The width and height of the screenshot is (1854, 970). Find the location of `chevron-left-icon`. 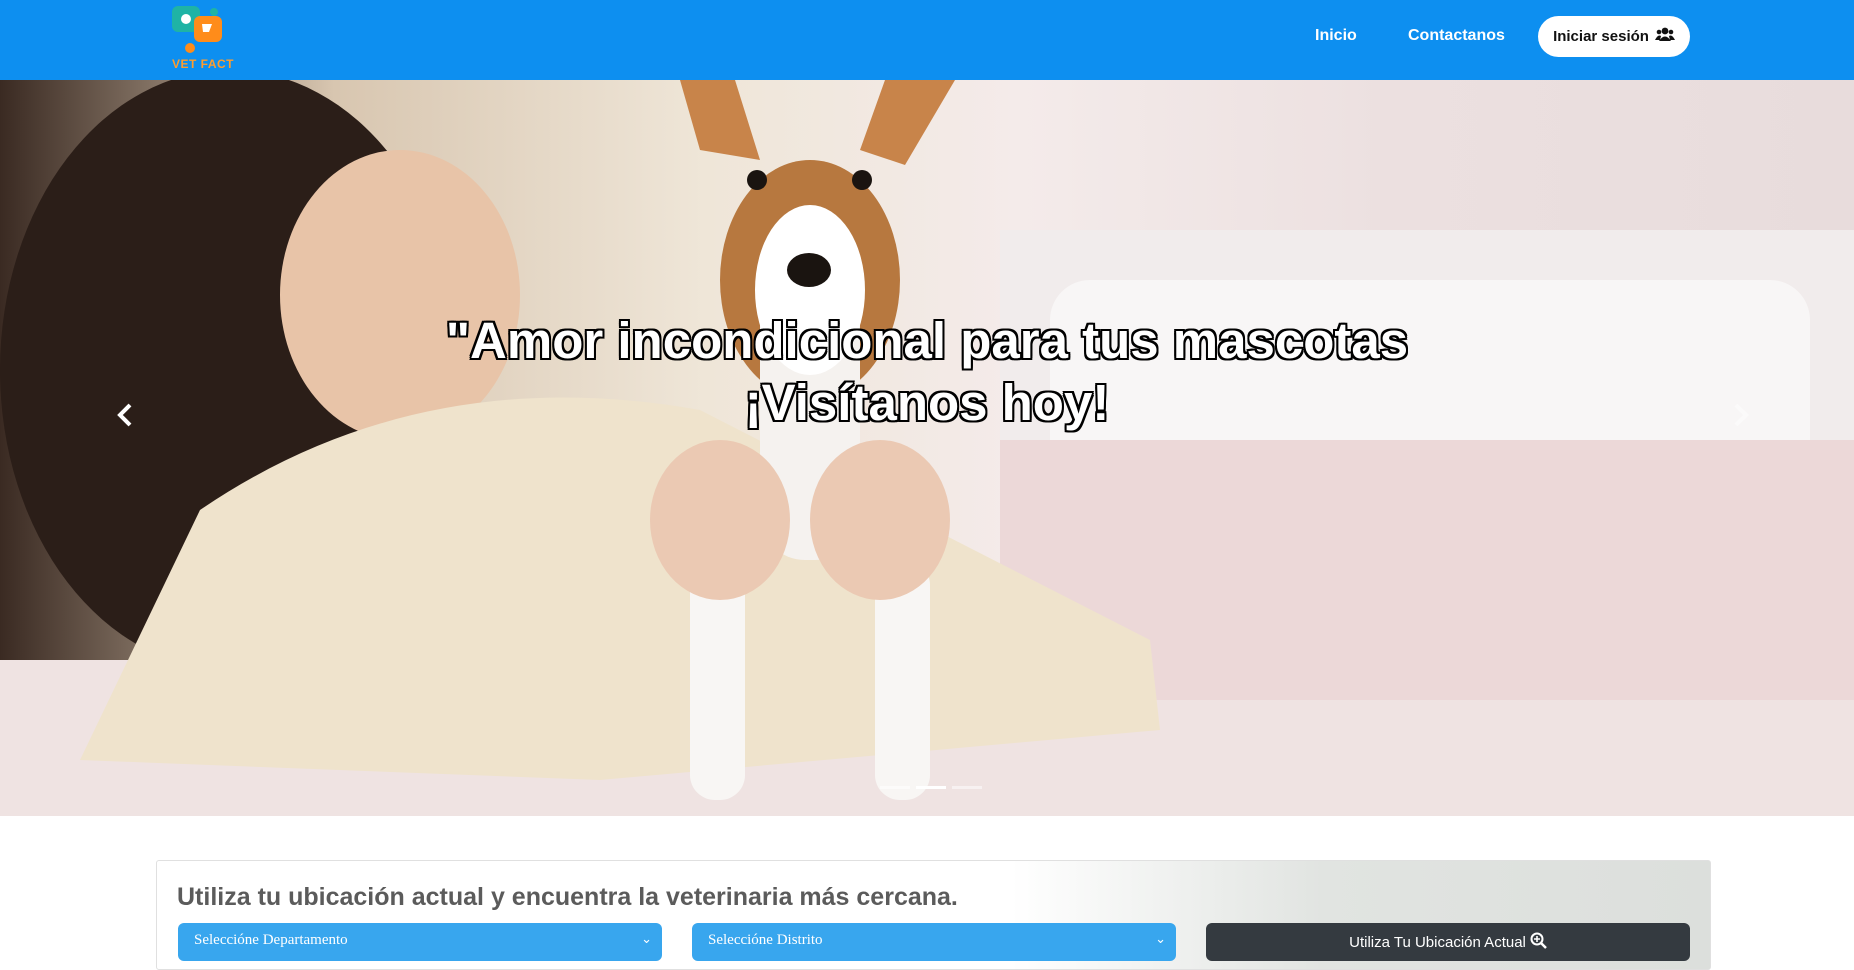

chevron-left-icon is located at coordinates (124, 415).